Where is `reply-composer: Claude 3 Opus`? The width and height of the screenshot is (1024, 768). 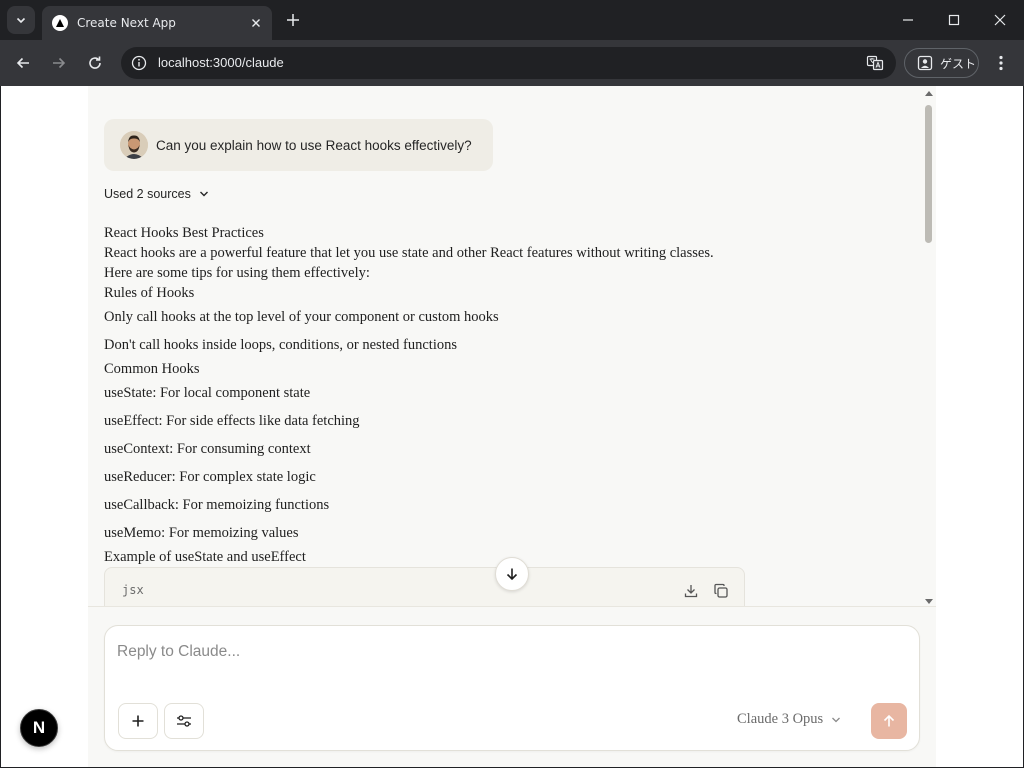
reply-composer: Claude 3 Opus is located at coordinates (512, 688).